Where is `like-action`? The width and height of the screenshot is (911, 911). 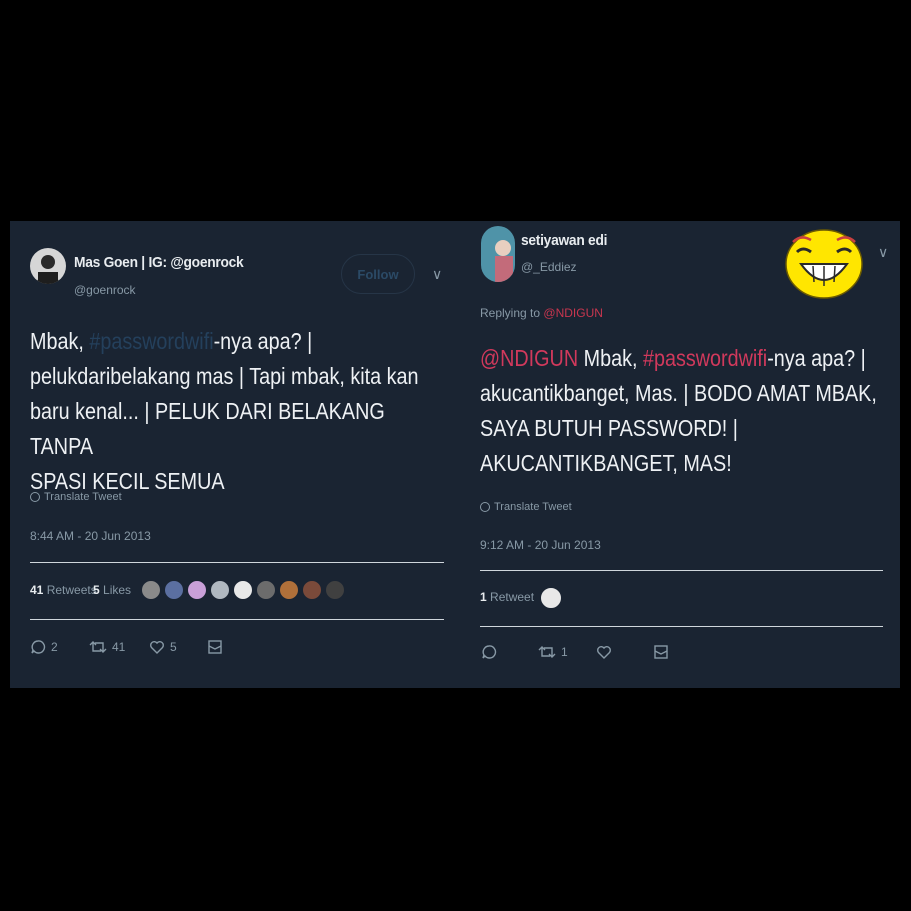
like-action is located at coordinates (604, 652).